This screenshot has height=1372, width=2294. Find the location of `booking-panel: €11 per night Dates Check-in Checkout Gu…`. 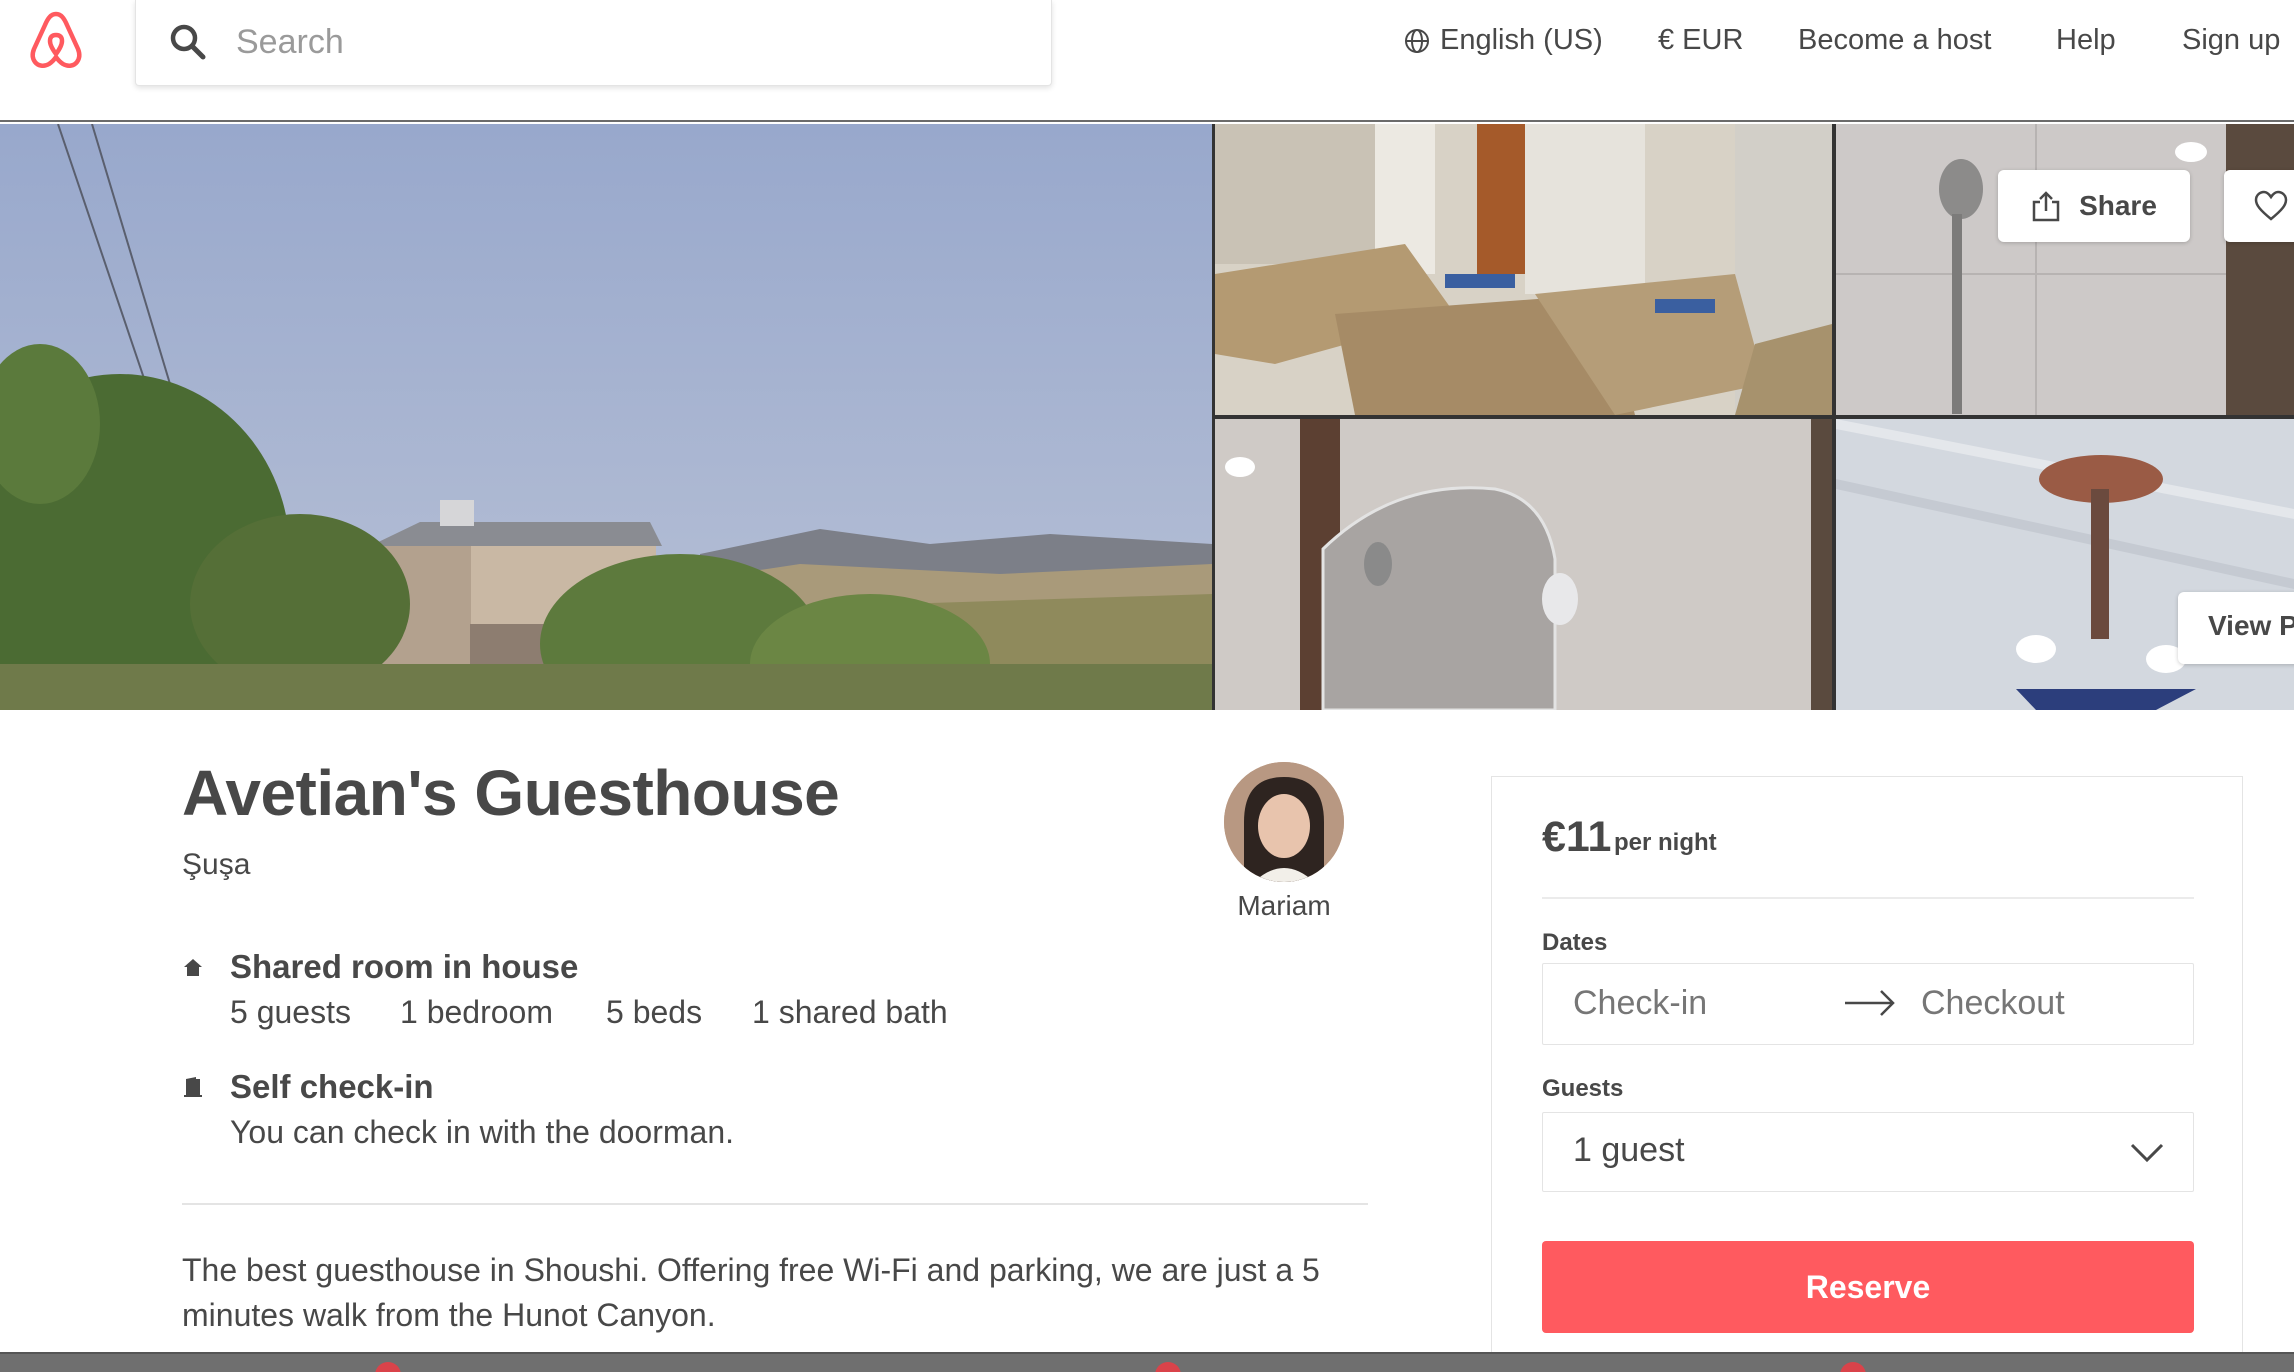

booking-panel: €11 per night Dates Check-in Checkout Gu… is located at coordinates (1867, 1074).